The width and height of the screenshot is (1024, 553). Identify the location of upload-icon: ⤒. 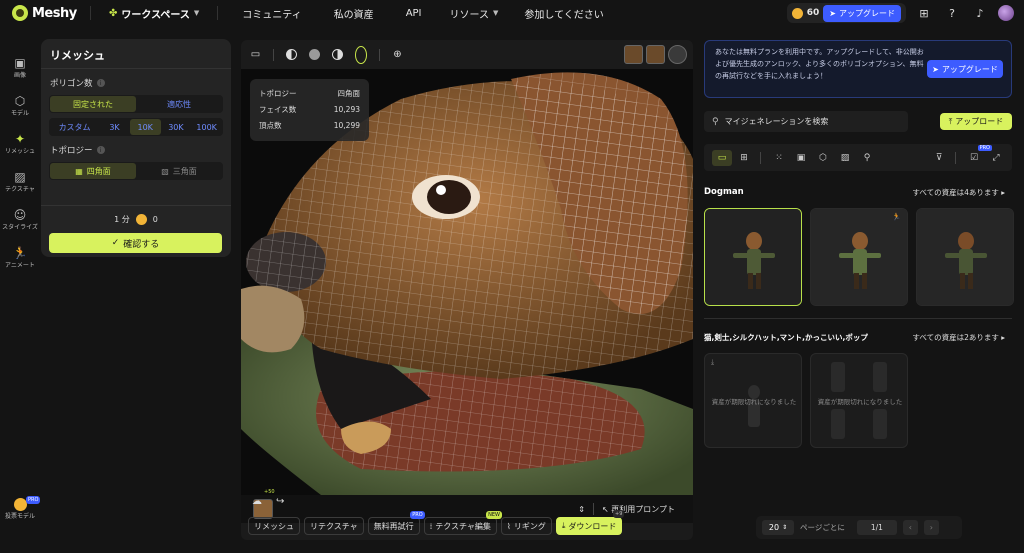
(950, 121).